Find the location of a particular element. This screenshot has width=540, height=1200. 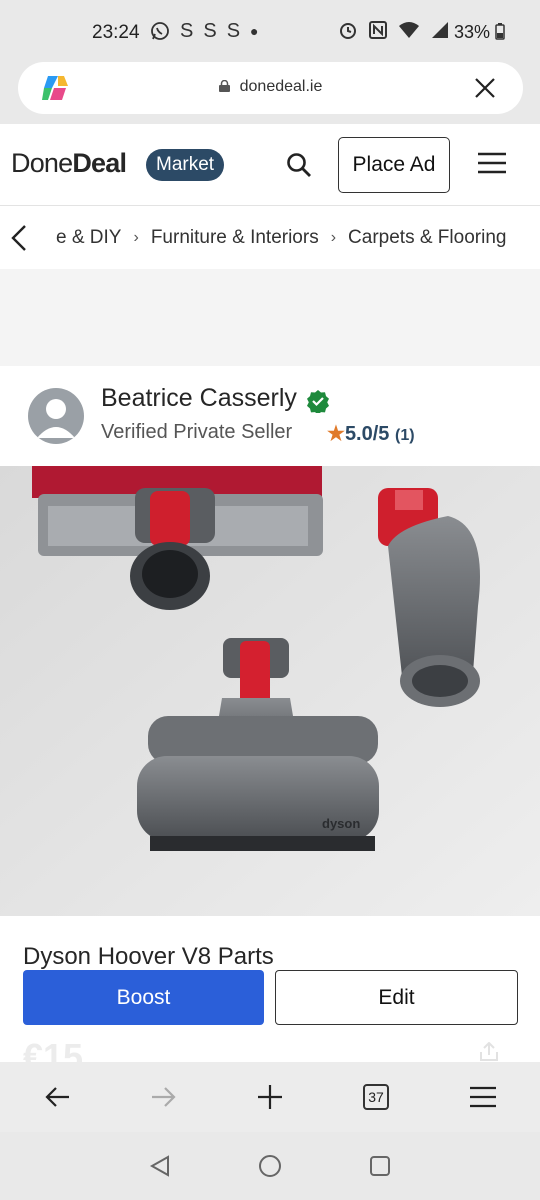

donedeal-logo: DoneDeal is located at coordinates (69, 163).